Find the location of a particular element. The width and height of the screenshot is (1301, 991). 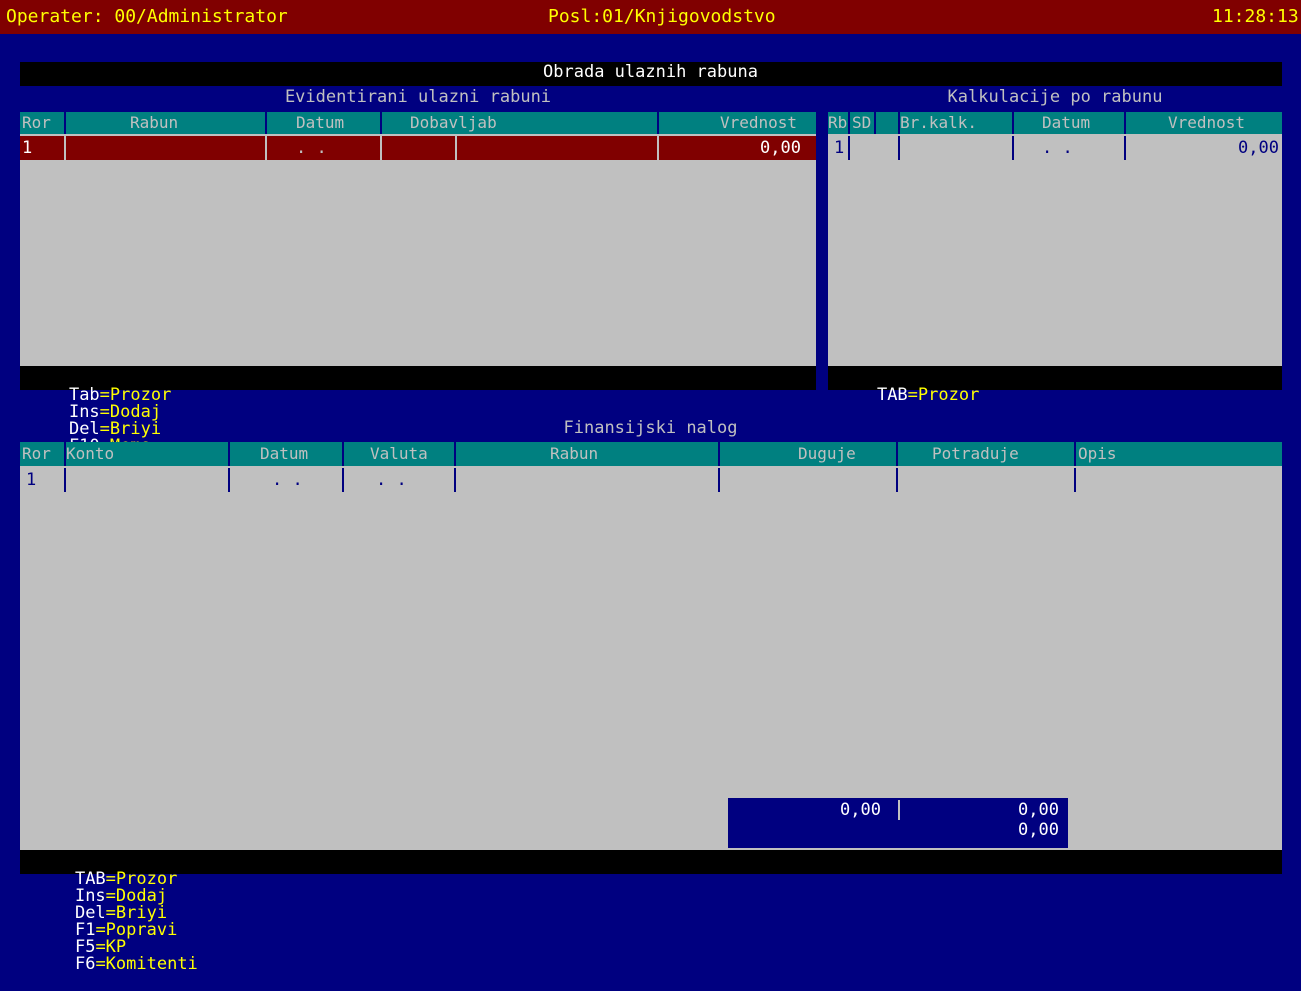

ledger-totals: 0,00 0,00 0,00 is located at coordinates (898, 823).